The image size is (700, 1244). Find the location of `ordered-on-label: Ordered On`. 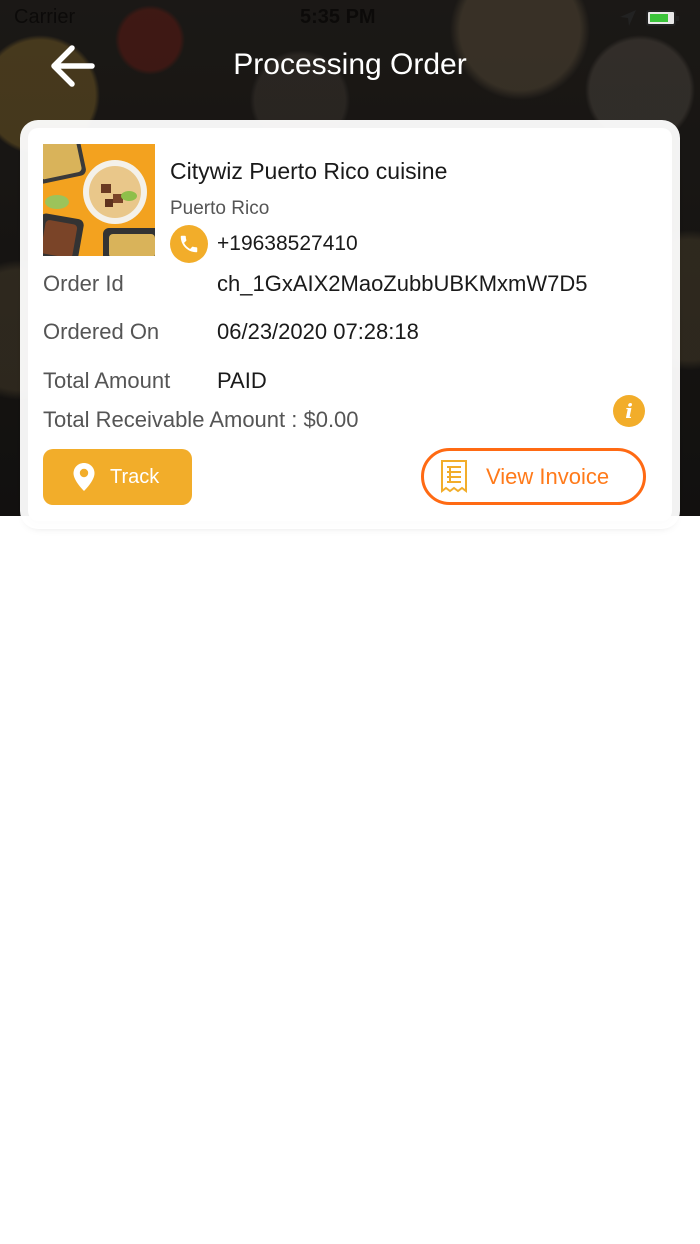

ordered-on-label: Ordered On is located at coordinates (101, 331).